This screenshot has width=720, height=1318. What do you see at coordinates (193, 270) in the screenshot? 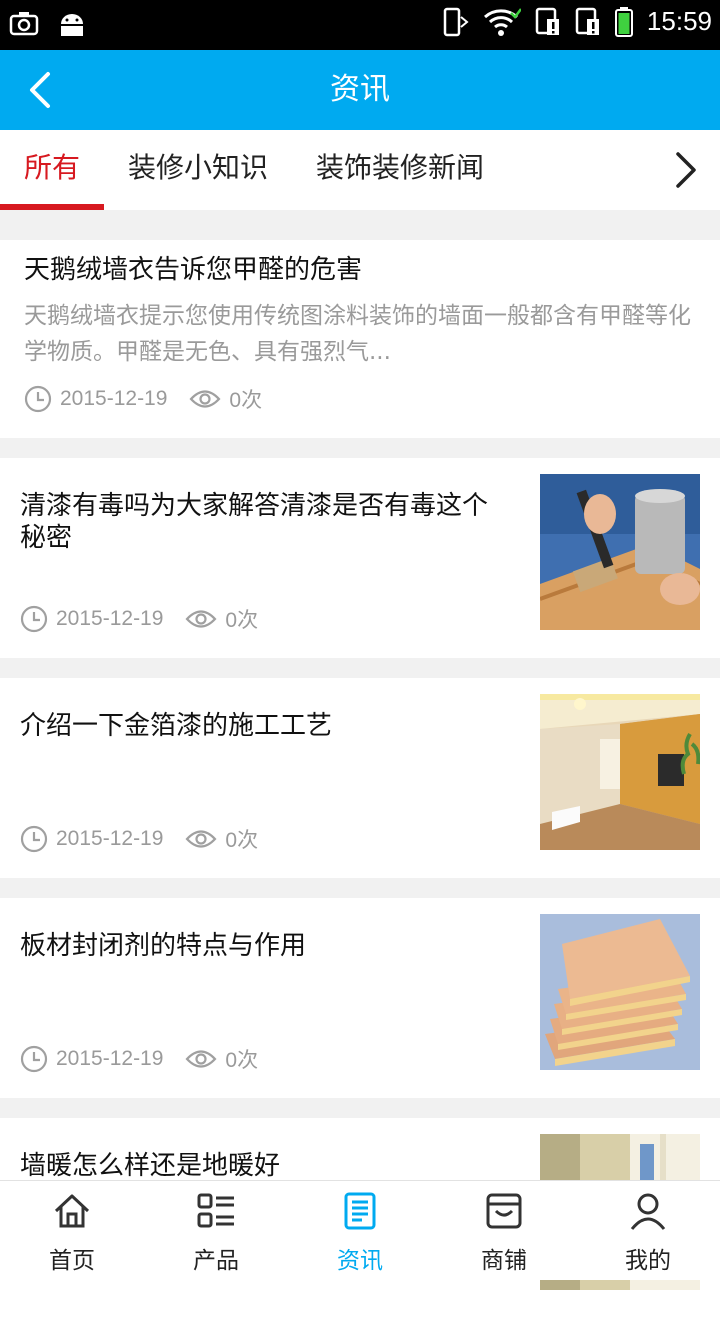
I see `article-title: 天鹅绒墙衣告诉您甲醛的危害` at bounding box center [193, 270].